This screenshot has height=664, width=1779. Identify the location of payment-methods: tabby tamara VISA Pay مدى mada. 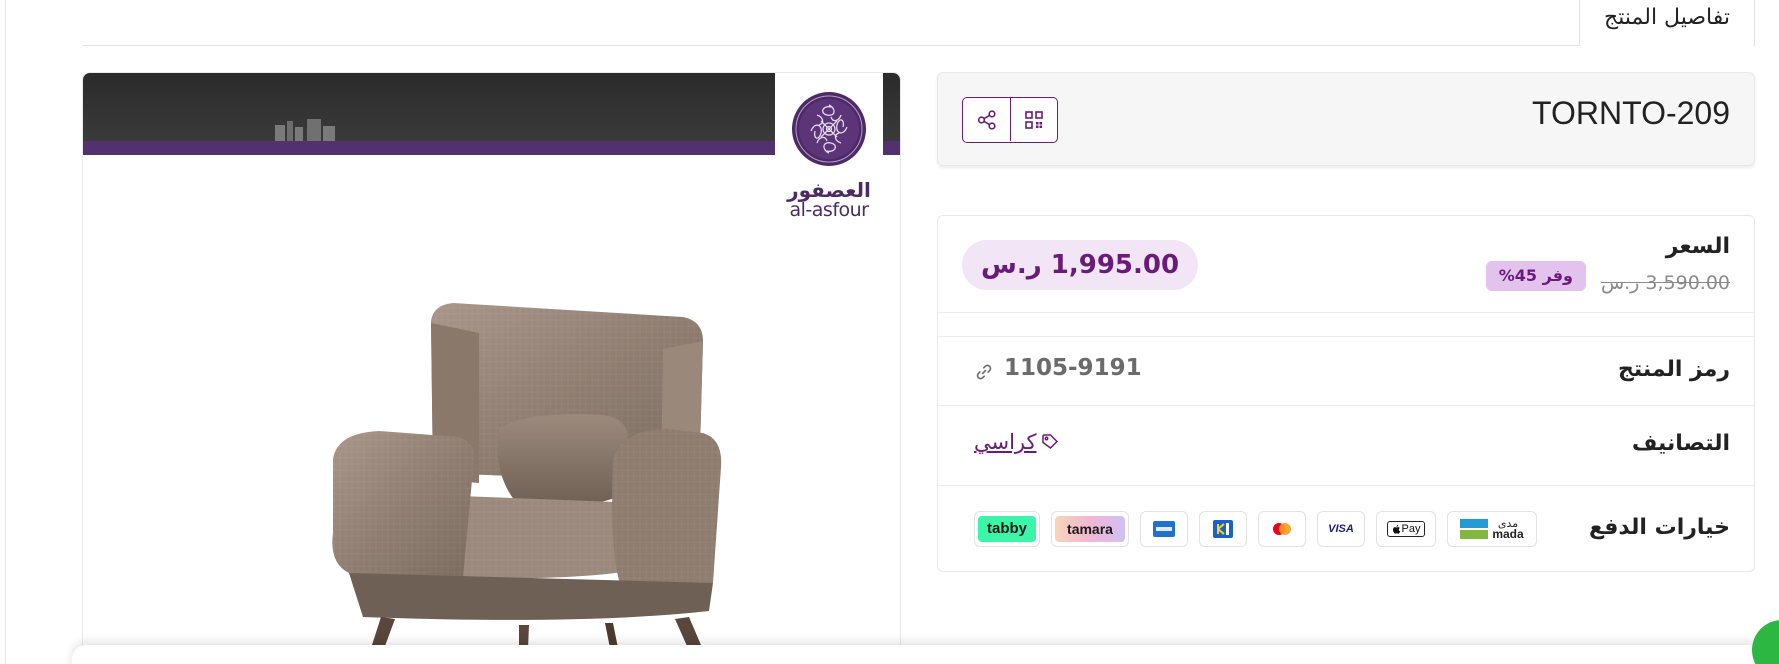
(1255, 529).